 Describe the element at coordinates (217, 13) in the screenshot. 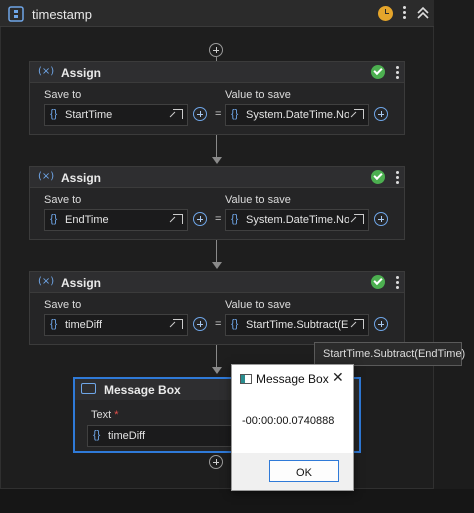

I see `sequence-header: timestamp` at that location.